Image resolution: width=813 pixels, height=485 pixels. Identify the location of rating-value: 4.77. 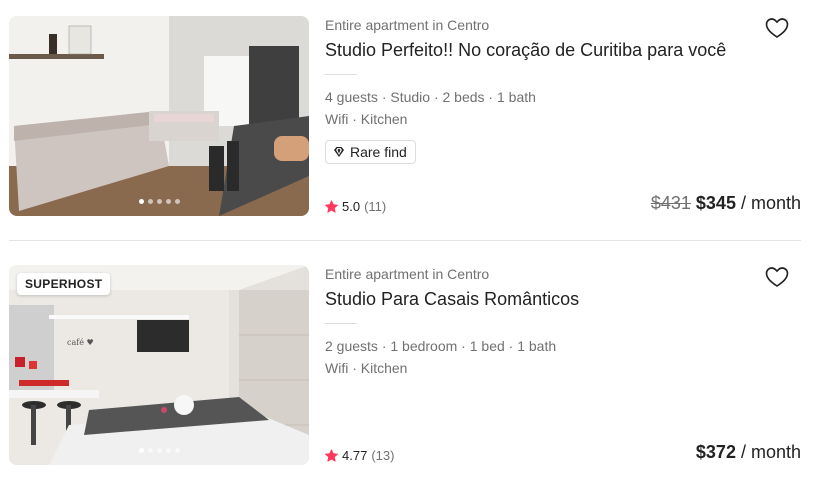
(355, 455).